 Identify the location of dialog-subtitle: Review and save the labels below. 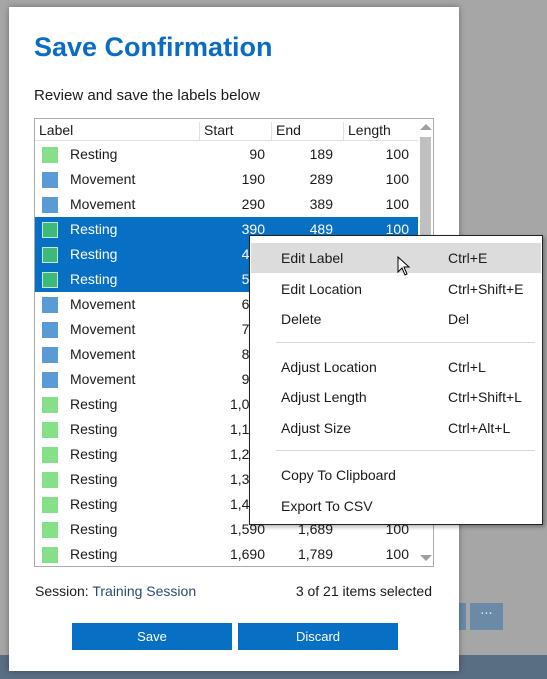
(147, 95).